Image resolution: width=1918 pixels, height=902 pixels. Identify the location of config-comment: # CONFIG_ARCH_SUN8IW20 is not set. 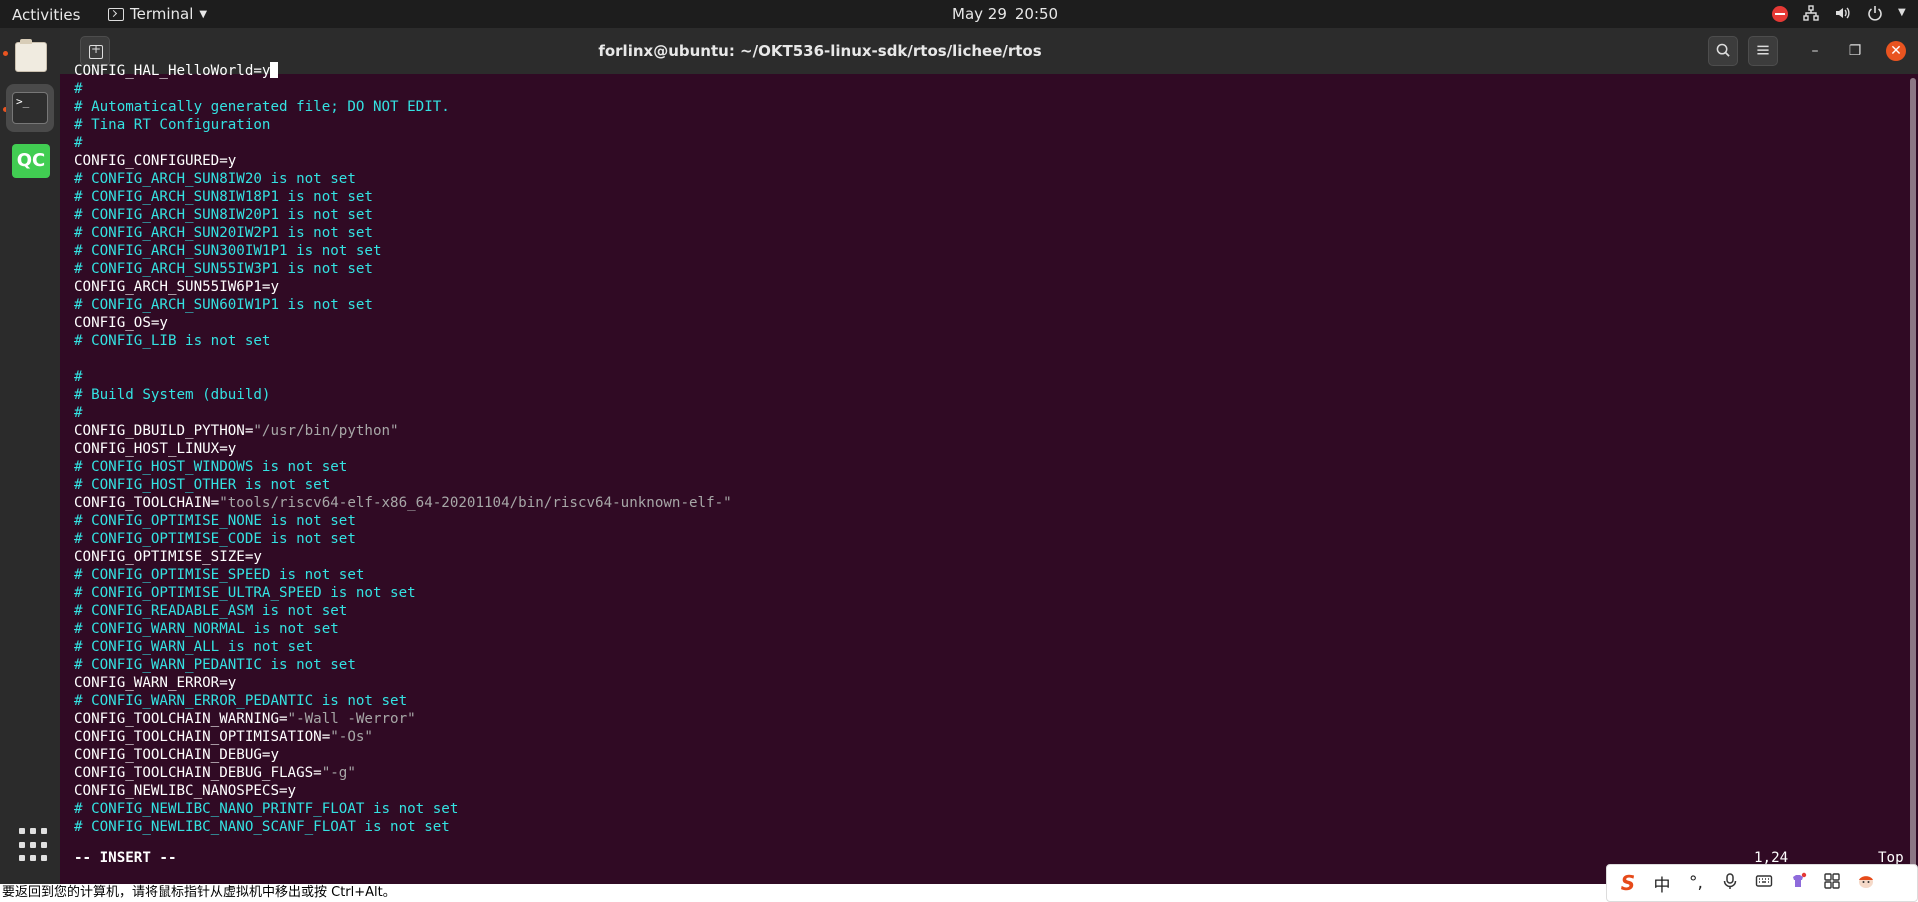
(215, 179).